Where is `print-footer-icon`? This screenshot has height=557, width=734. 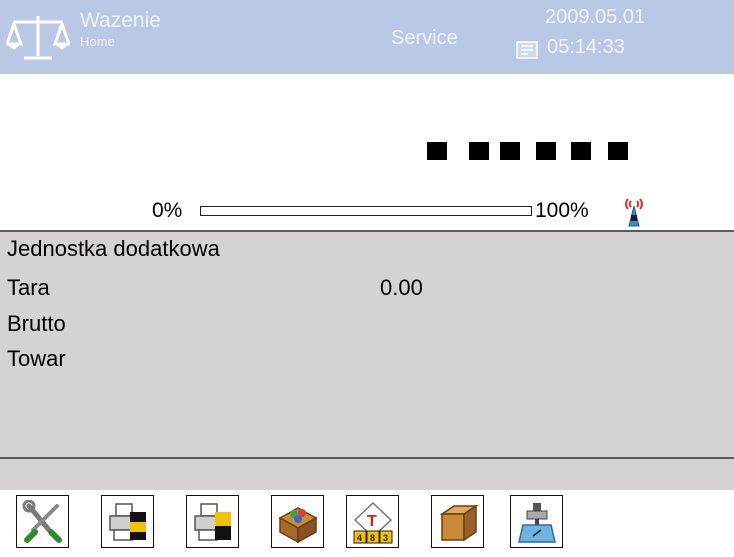 print-footer-icon is located at coordinates (212, 522).